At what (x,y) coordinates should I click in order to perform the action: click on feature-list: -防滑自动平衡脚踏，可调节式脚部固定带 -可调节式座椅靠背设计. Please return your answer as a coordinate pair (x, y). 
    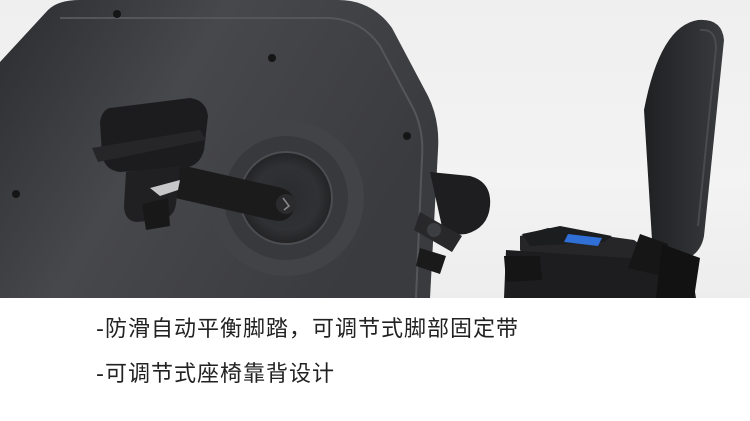
    Looking at the image, I should click on (307, 363).